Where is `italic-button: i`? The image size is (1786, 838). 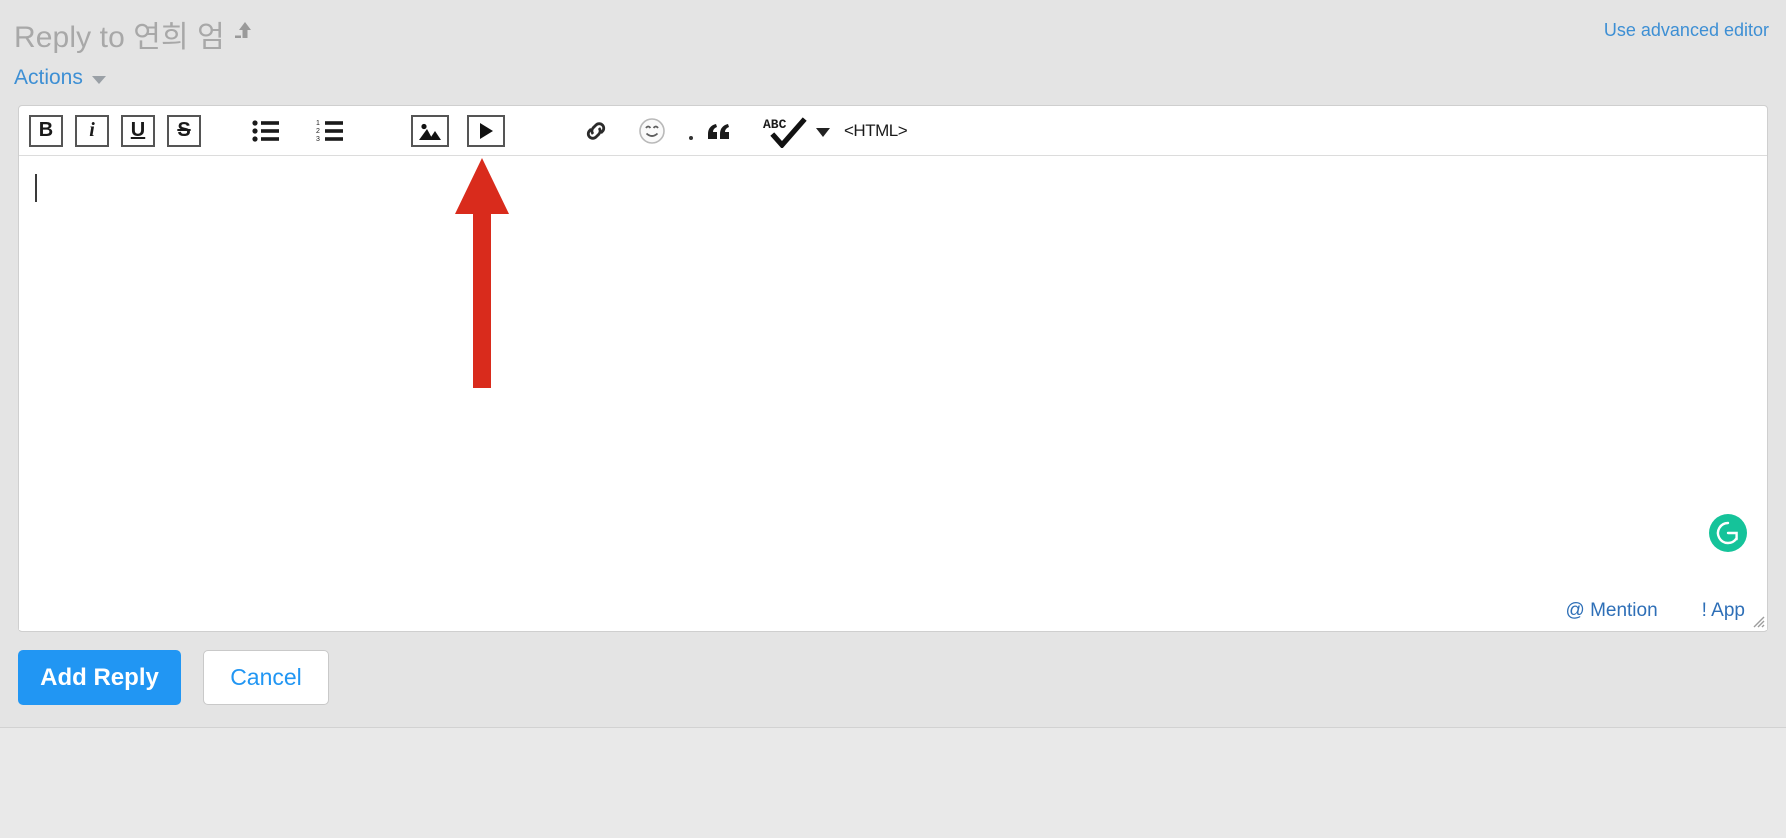
italic-button: i is located at coordinates (92, 130).